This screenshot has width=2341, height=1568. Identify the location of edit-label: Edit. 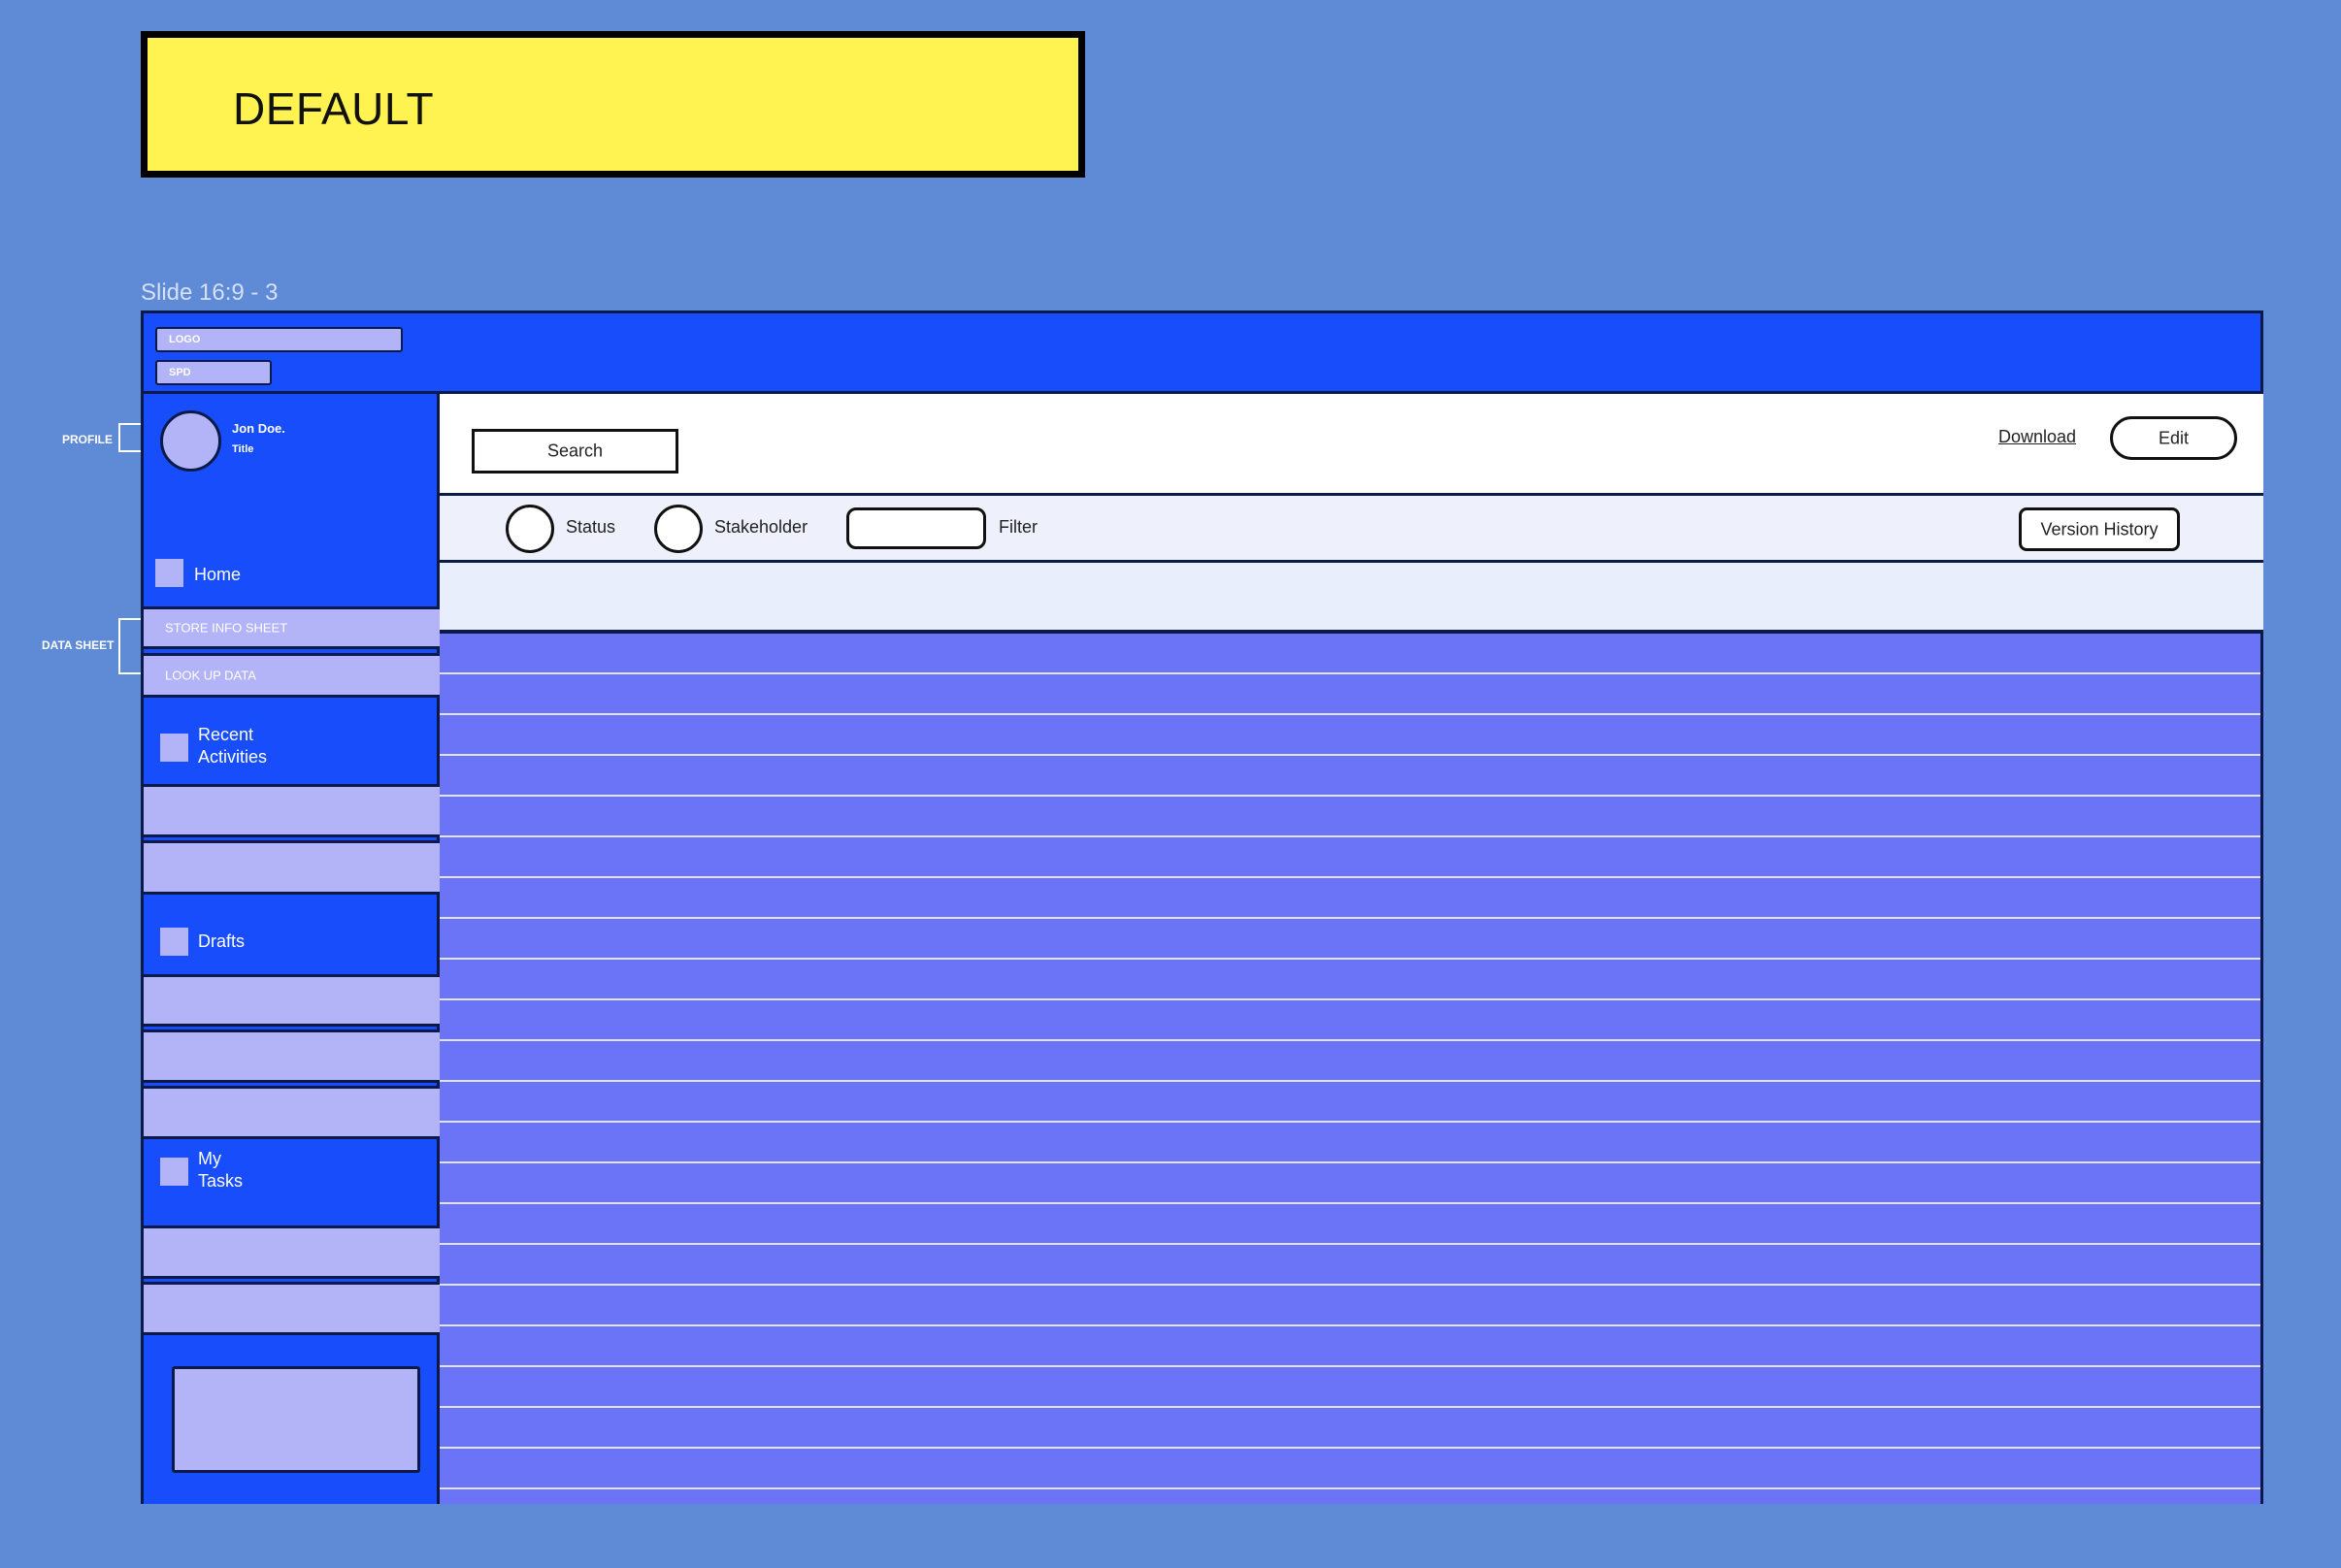
(2174, 437).